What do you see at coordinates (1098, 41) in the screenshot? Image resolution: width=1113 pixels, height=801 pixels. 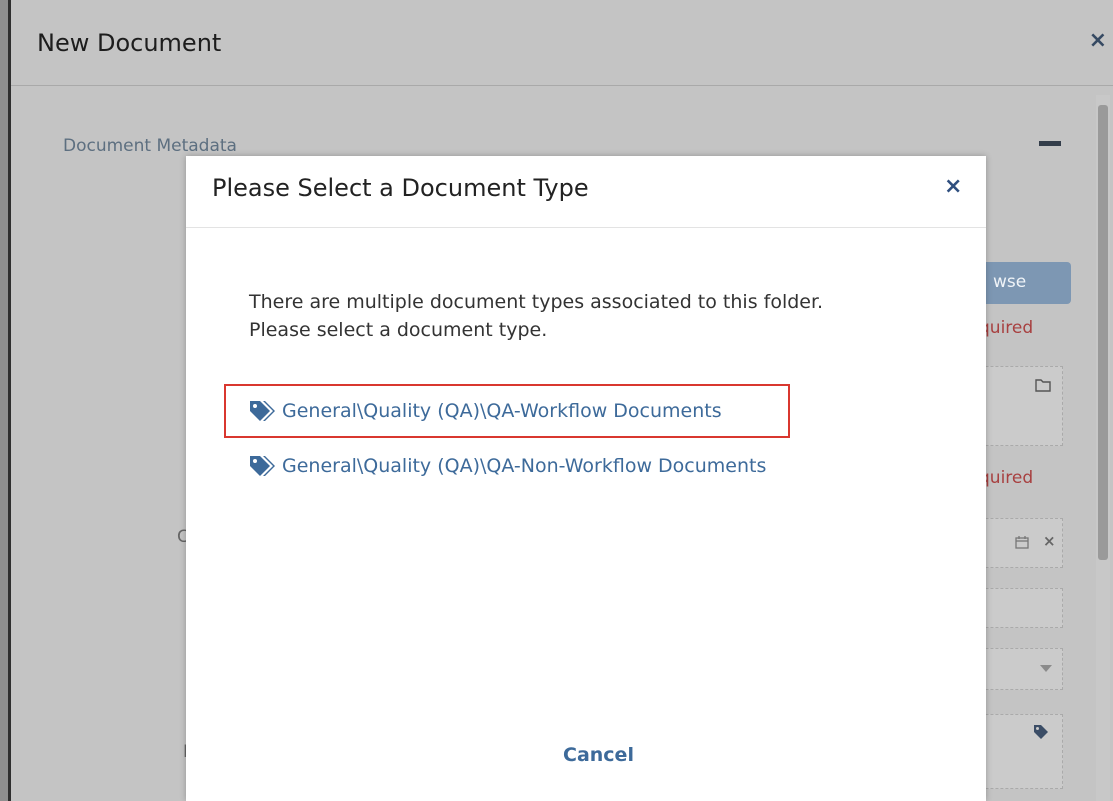 I see `window-close-icon: ×` at bounding box center [1098, 41].